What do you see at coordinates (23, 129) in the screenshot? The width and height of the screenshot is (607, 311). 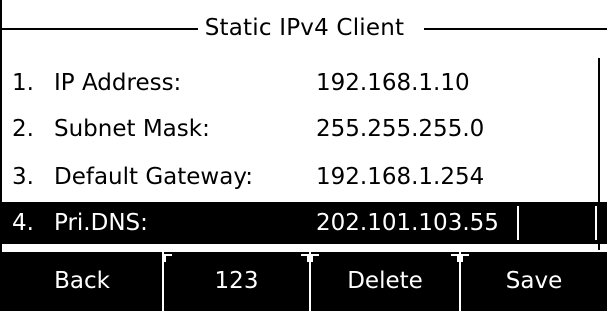 I see `field-number: 2.` at bounding box center [23, 129].